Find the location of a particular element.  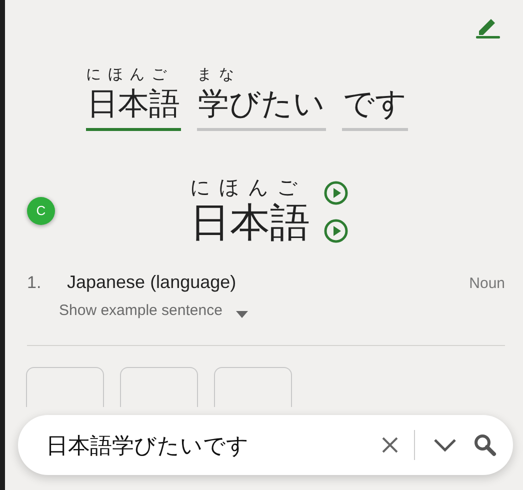

chevron-down-icon is located at coordinates (445, 445).